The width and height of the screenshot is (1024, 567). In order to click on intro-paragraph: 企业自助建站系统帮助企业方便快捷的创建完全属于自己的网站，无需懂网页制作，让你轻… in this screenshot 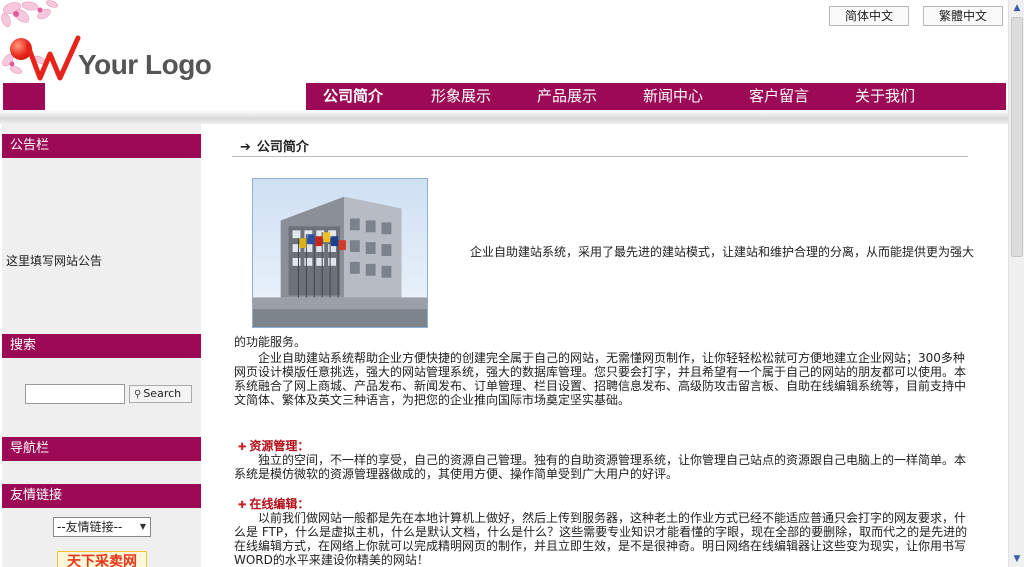, I will do `click(600, 379)`.